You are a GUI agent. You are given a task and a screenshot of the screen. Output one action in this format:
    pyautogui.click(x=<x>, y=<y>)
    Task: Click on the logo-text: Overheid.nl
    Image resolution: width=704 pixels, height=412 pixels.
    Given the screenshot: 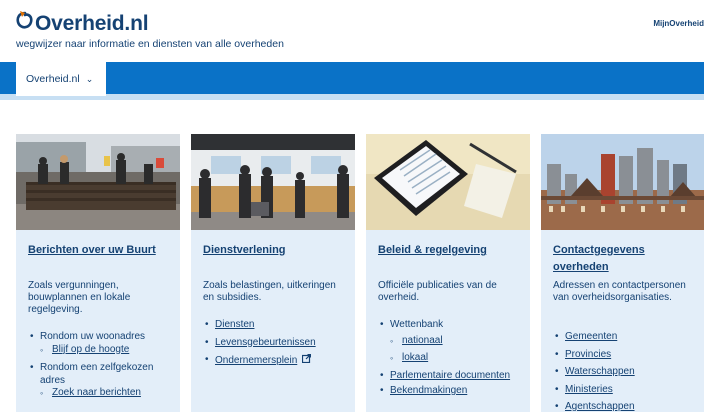 What is the action you would take?
    pyautogui.click(x=92, y=23)
    